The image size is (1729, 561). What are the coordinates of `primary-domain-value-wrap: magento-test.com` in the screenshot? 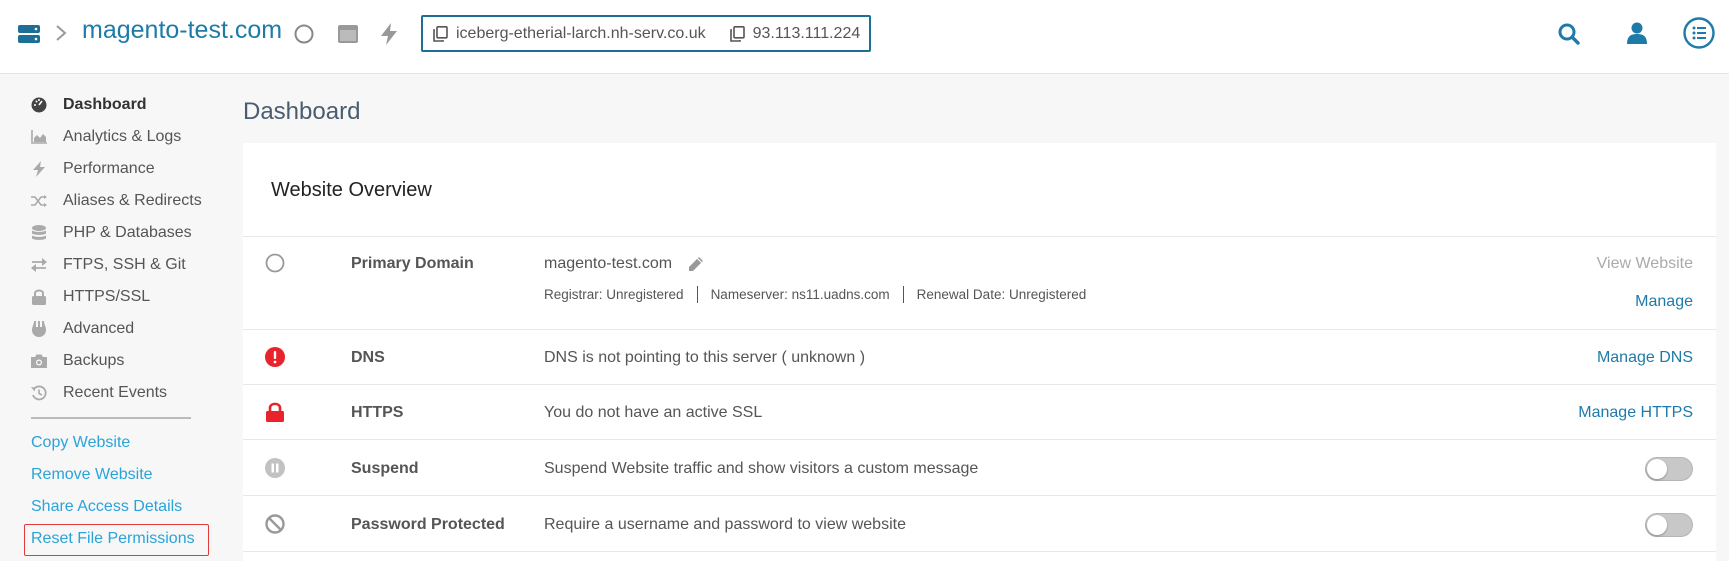 It's located at (624, 264).